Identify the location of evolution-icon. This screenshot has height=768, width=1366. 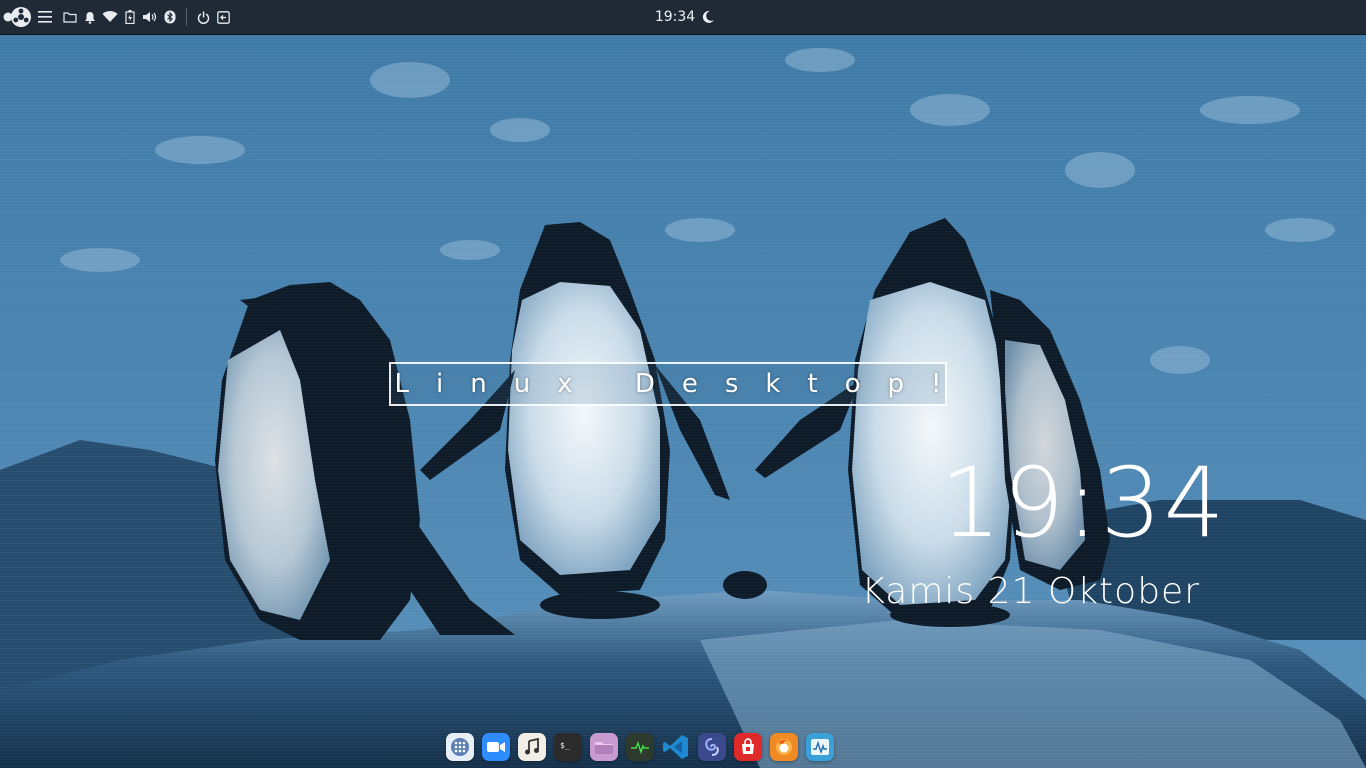
(712, 747).